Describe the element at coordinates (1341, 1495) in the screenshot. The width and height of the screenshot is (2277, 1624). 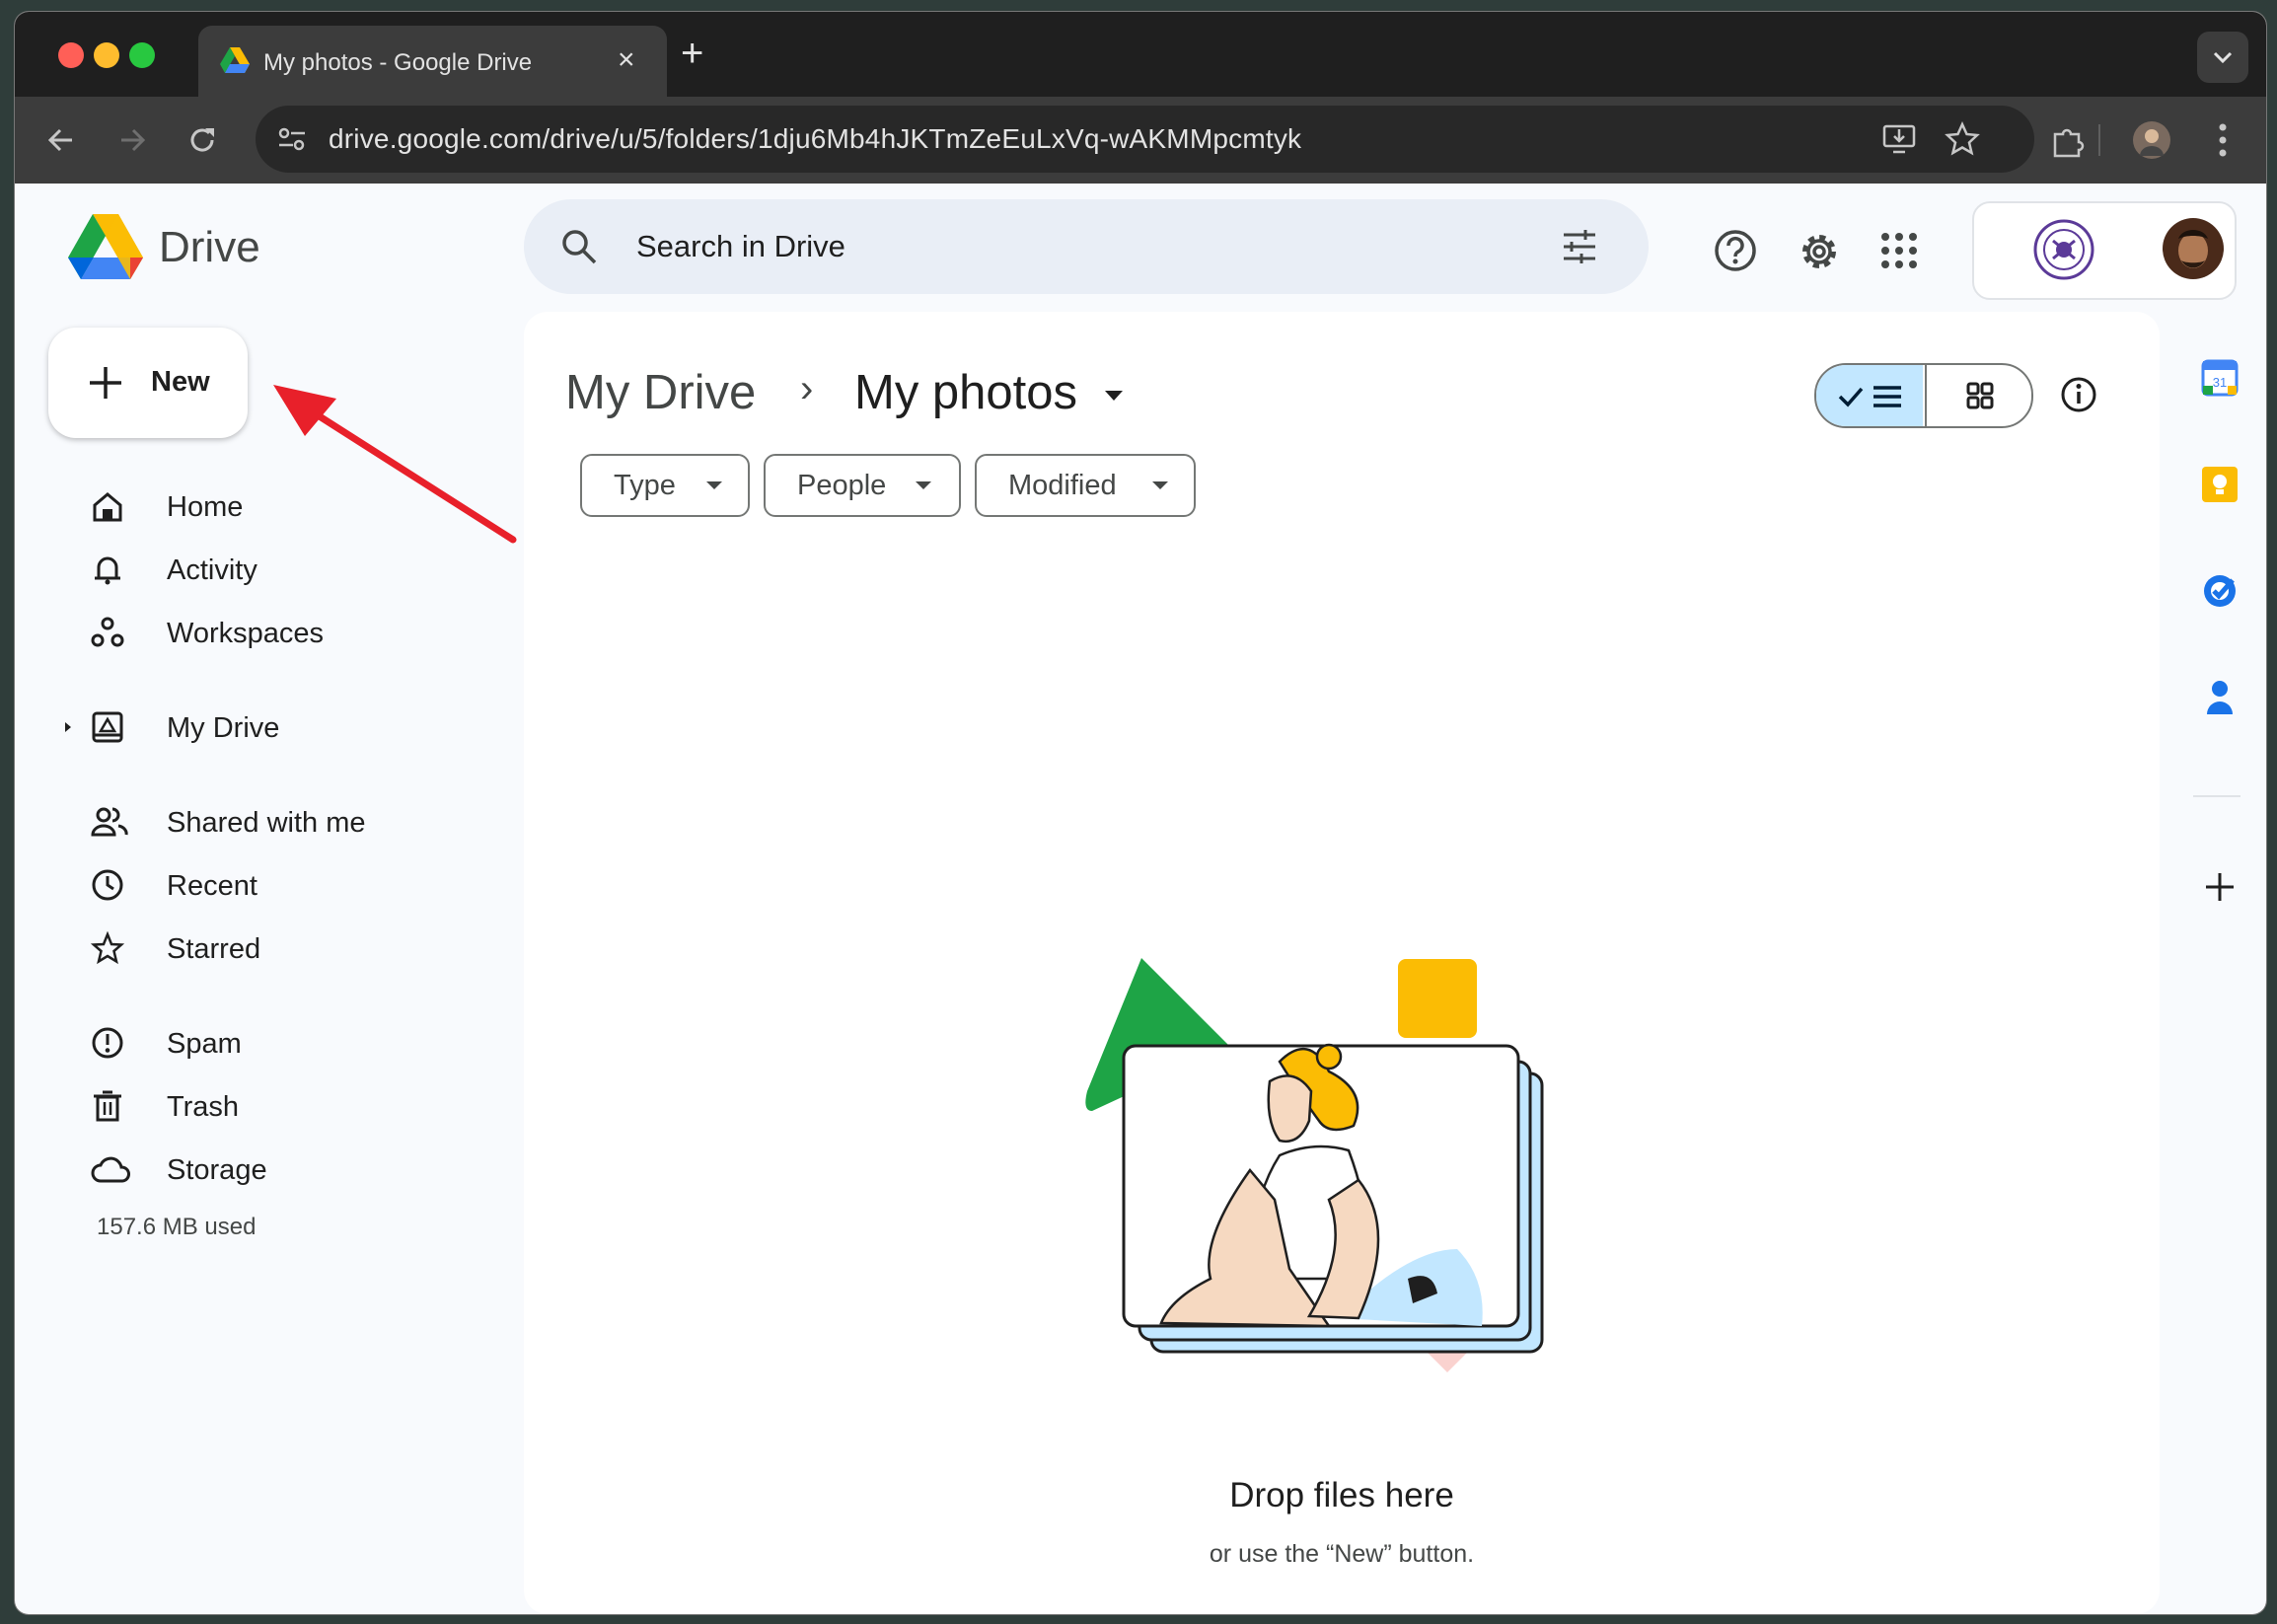
I see `empty-state-title: Drop files here` at that location.